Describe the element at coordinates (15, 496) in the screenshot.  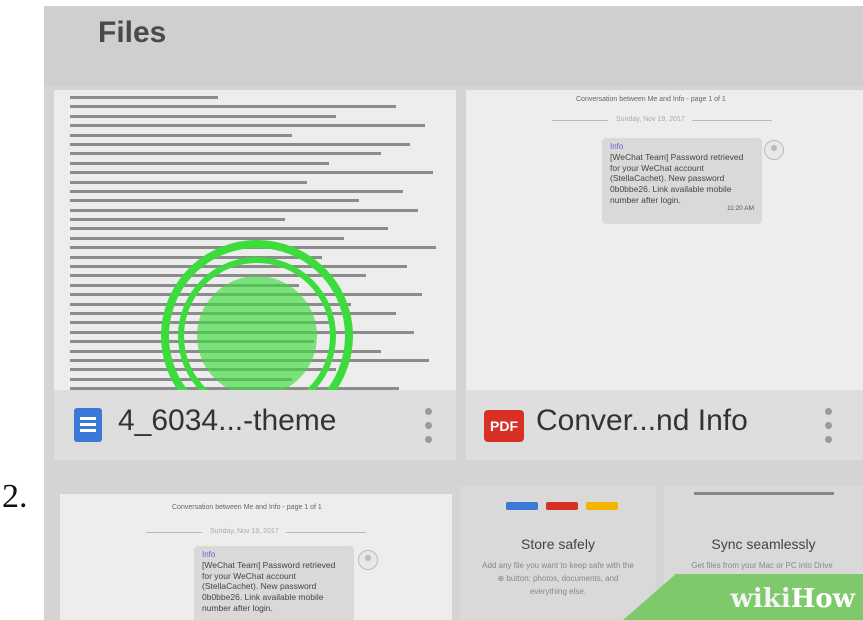
I see `step-number: 2.` at that location.